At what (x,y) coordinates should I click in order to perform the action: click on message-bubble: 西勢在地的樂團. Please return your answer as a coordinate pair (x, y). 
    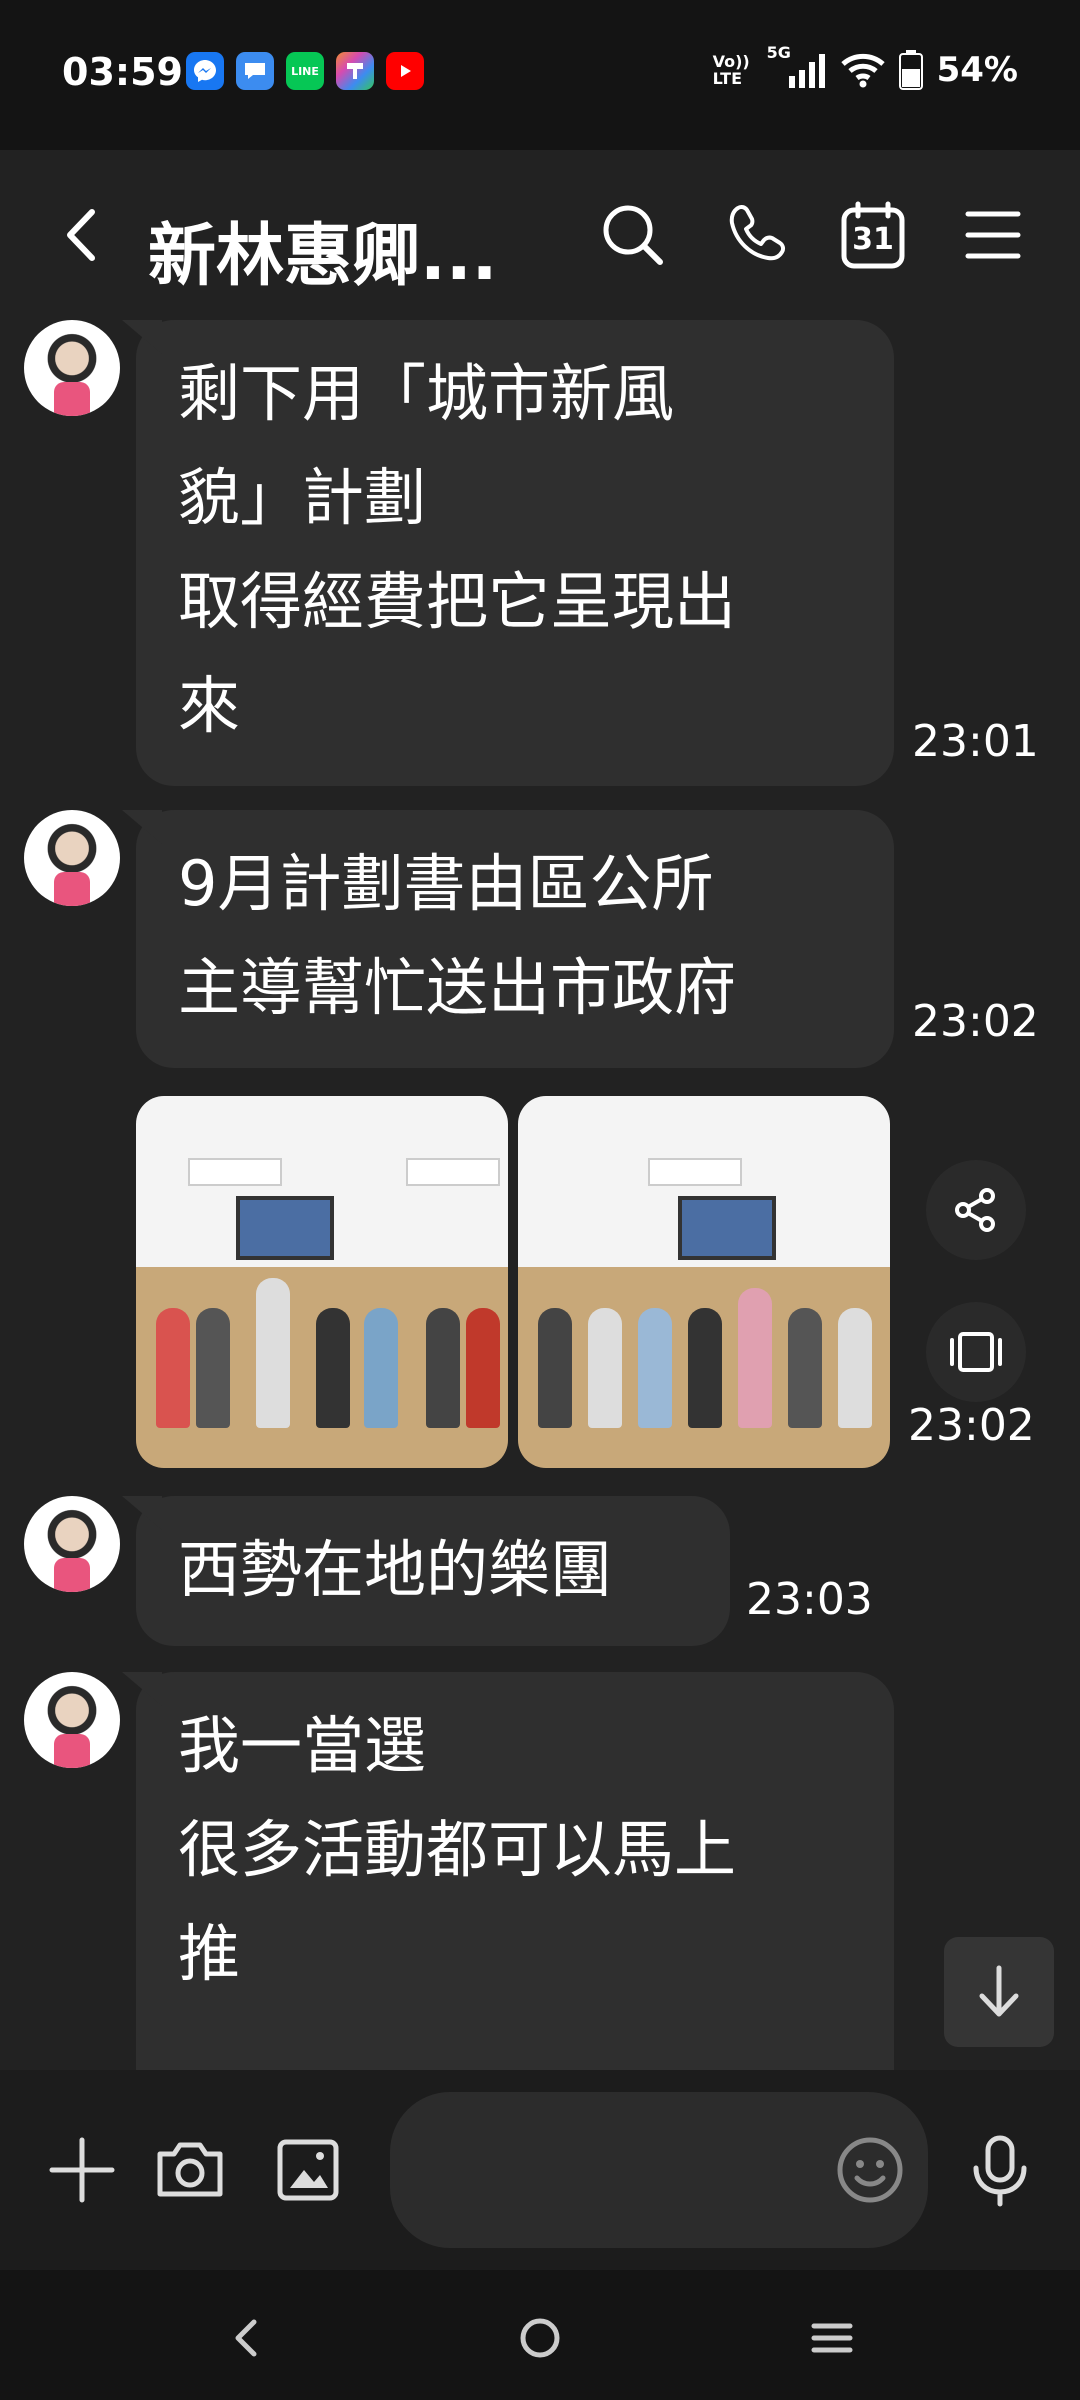
    Looking at the image, I should click on (433, 1571).